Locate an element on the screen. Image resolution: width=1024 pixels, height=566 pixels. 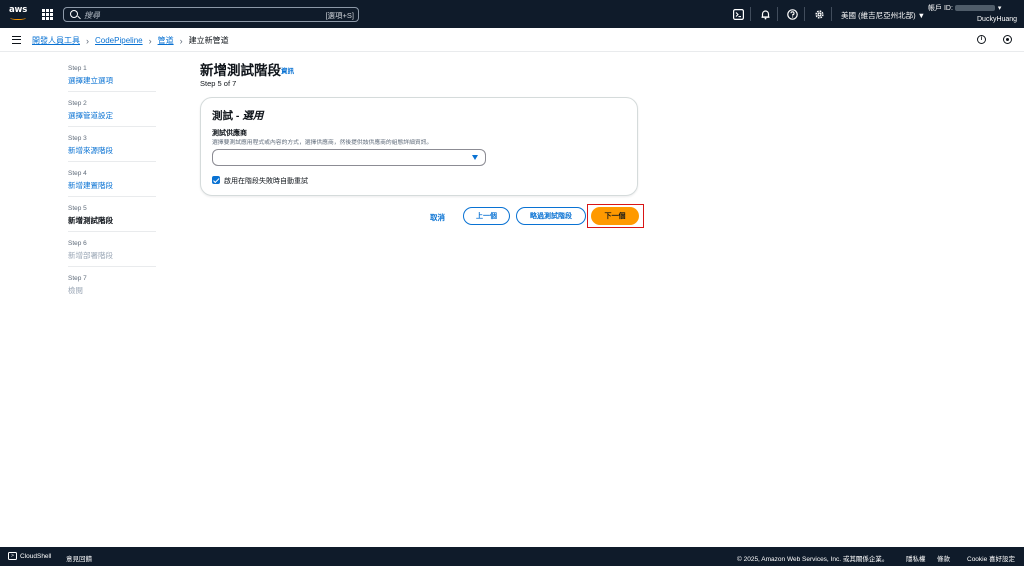
wizard-step-1: Step 1 選擇建立選項 is located at coordinates (112, 78).